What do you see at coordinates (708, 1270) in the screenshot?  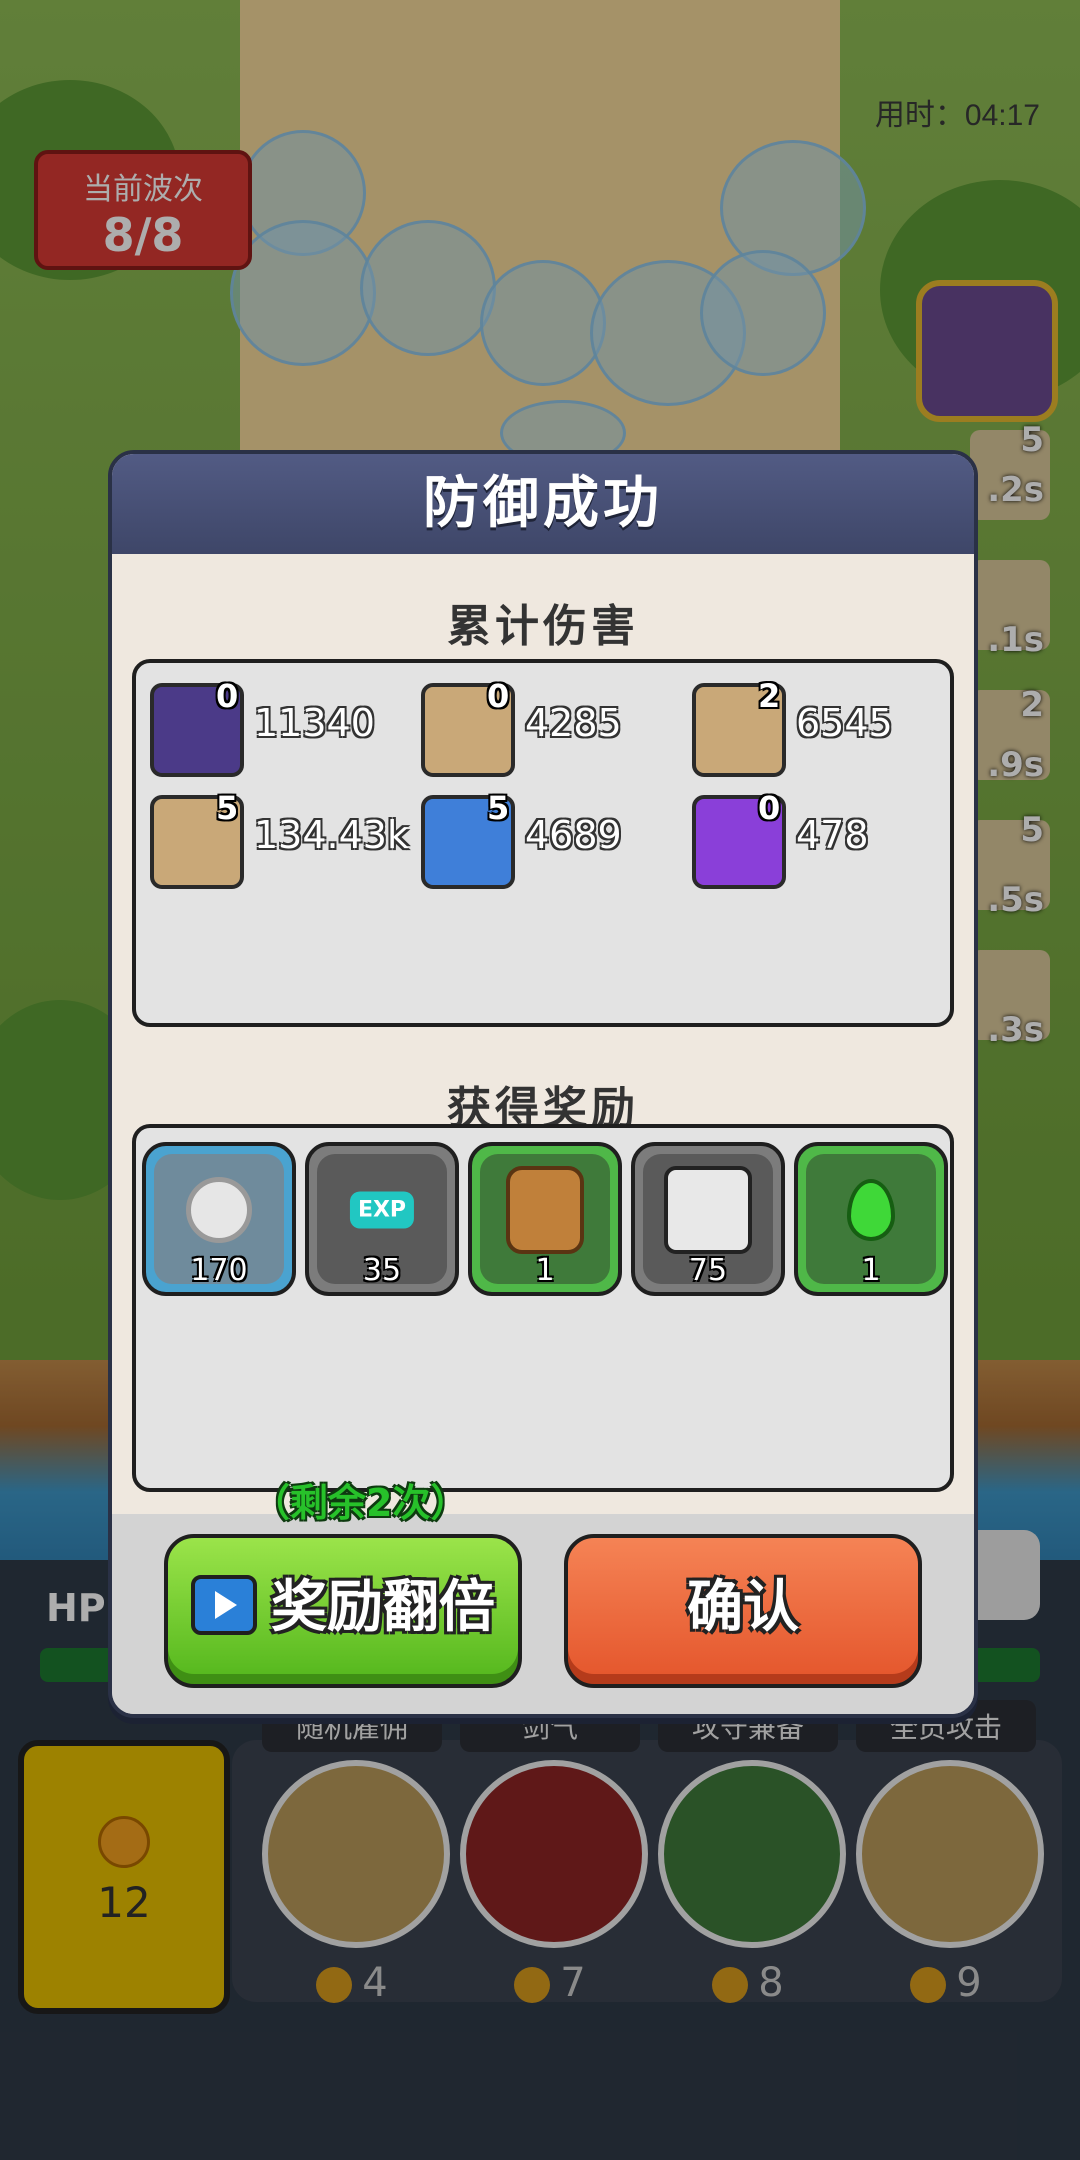 I see `reward-qty: 75` at bounding box center [708, 1270].